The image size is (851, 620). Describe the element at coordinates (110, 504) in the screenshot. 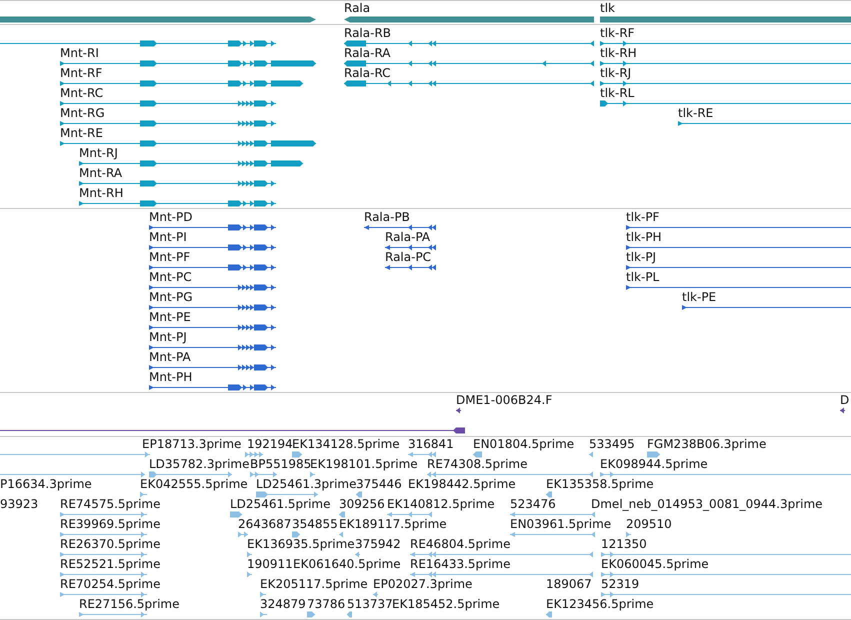

I see `est-label: RE74575.5prime` at that location.